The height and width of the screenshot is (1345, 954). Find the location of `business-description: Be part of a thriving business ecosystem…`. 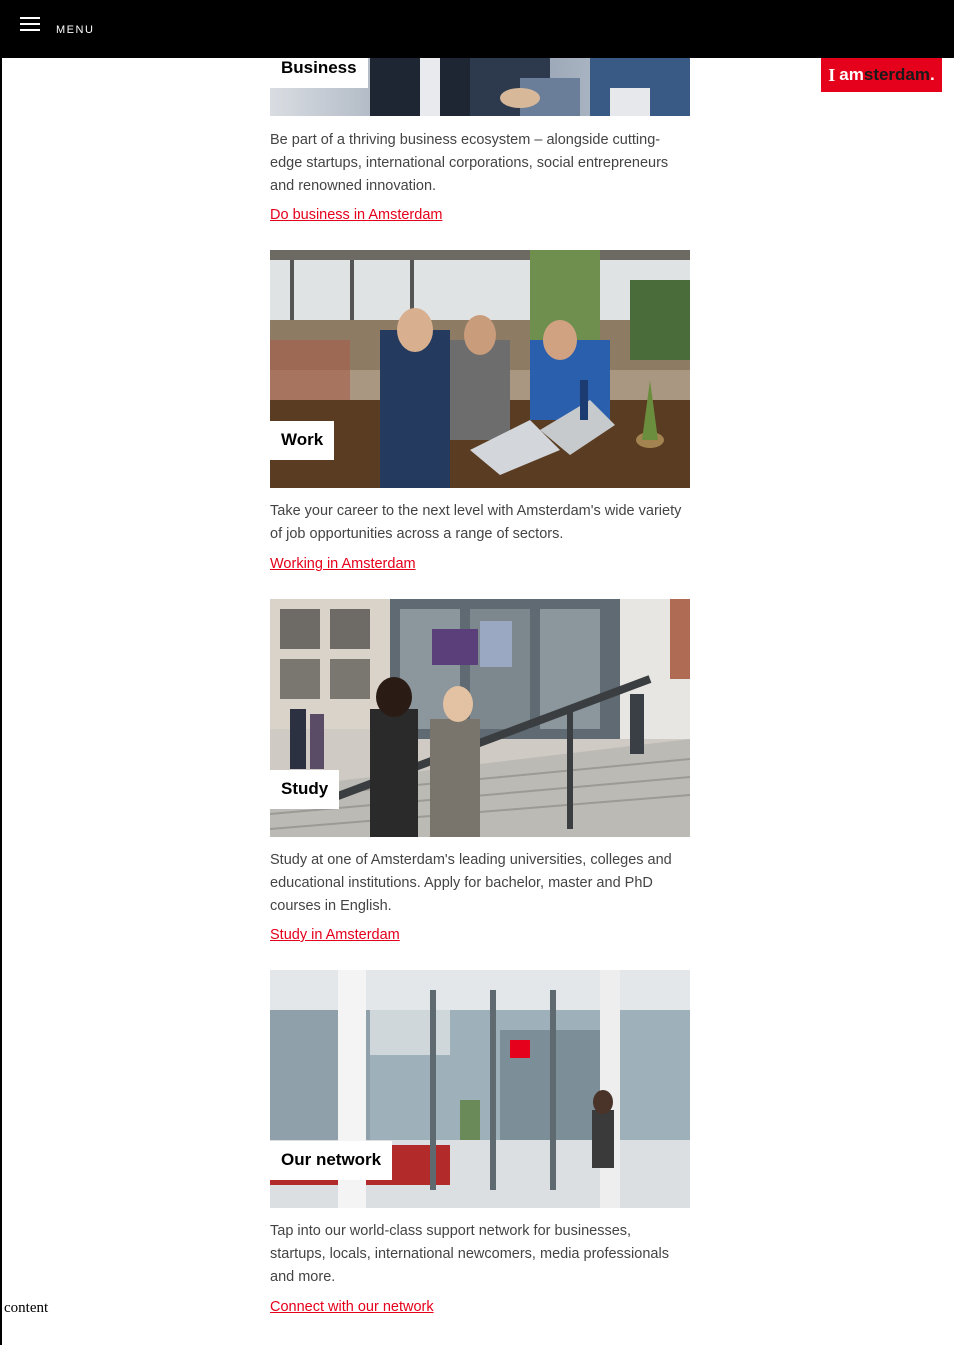

business-description: Be part of a thriving business ecosystem… is located at coordinates (469, 163).